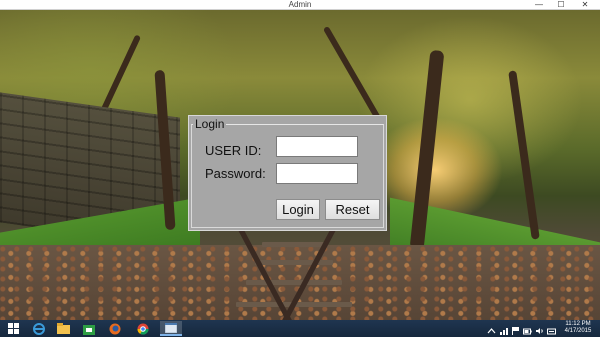 Image resolution: width=600 pixels, height=337 pixels. Describe the element at coordinates (539, 328) in the screenshot. I see `volume-icon` at that location.